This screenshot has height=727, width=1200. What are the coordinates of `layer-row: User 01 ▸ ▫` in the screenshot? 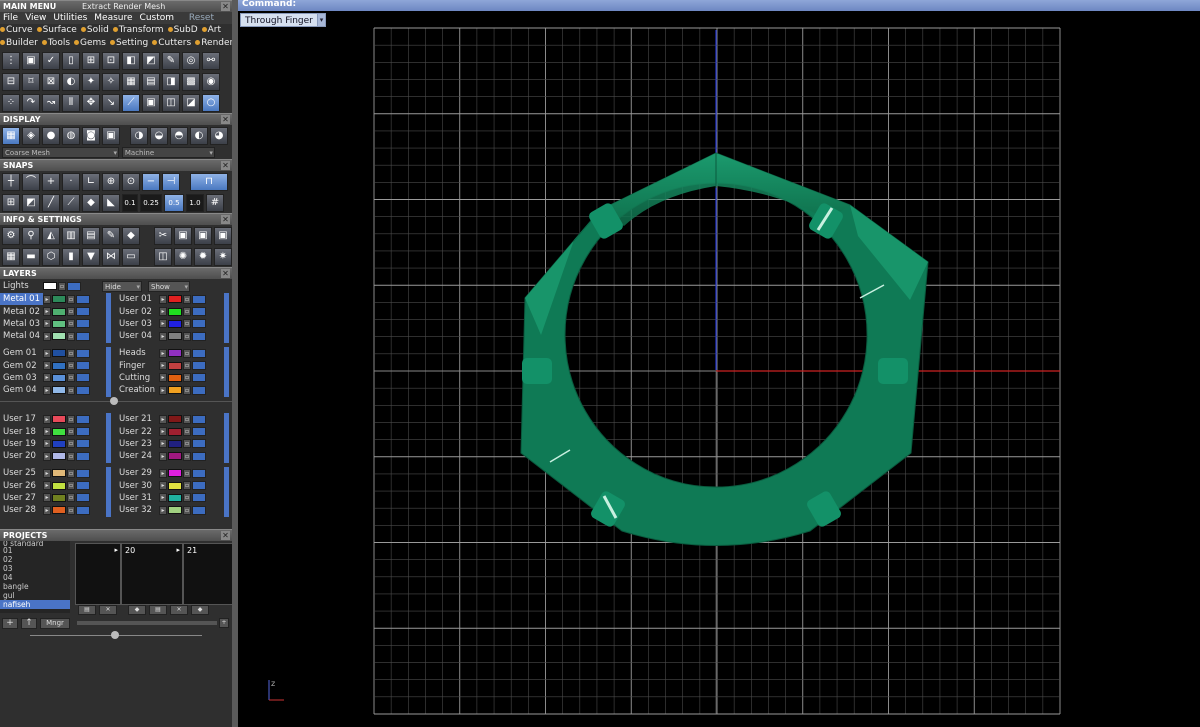 It's located at (171, 299).